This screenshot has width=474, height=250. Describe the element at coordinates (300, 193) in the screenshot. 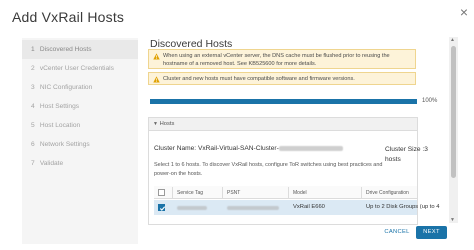

I see `column-model: Model` at that location.